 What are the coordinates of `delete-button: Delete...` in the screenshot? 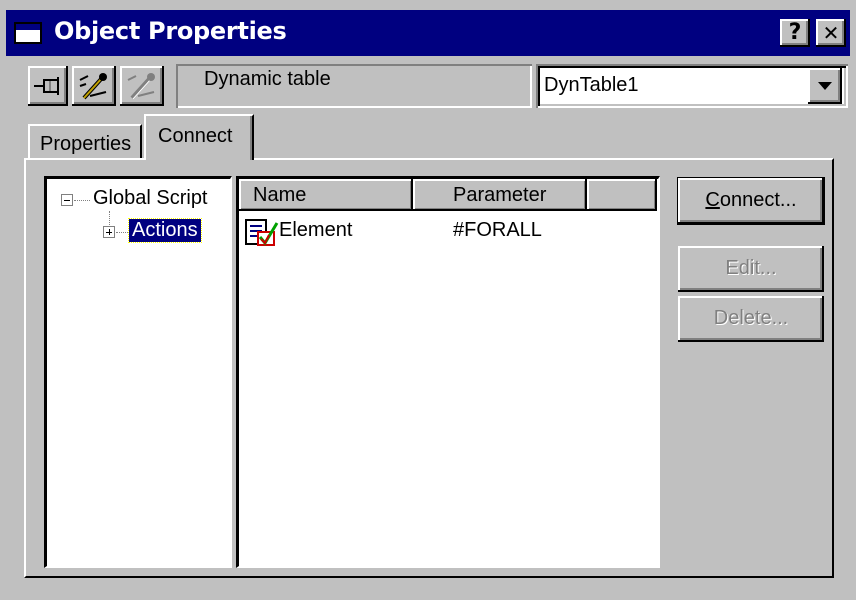 It's located at (751, 319).